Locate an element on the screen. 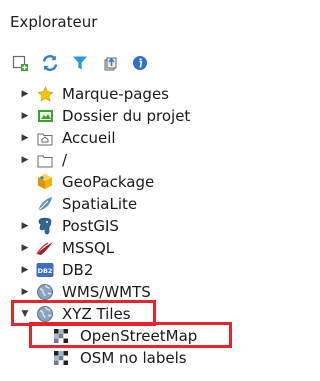 Image resolution: width=320 pixels, height=381 pixels. tree-item-label: PostGIS is located at coordinates (90, 226).